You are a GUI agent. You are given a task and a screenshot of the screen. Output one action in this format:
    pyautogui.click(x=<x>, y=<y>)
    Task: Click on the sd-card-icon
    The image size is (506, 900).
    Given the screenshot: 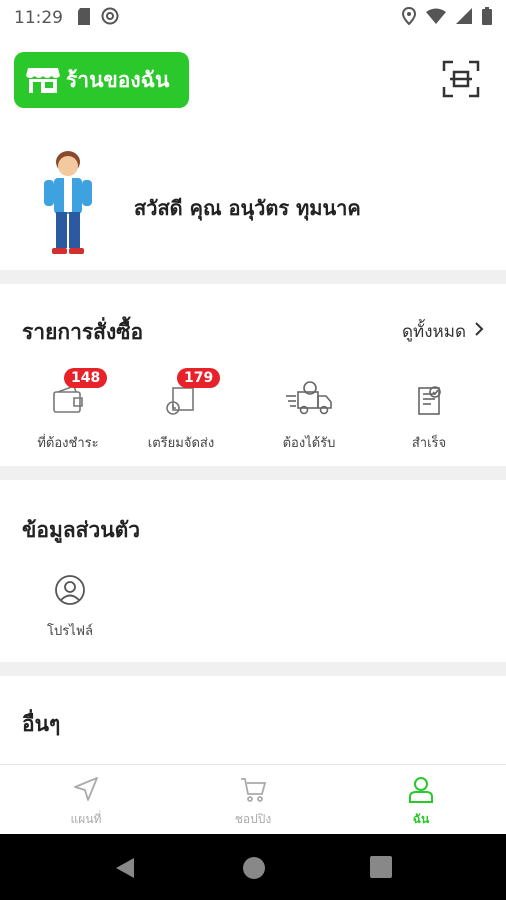 What is the action you would take?
    pyautogui.click(x=84, y=18)
    